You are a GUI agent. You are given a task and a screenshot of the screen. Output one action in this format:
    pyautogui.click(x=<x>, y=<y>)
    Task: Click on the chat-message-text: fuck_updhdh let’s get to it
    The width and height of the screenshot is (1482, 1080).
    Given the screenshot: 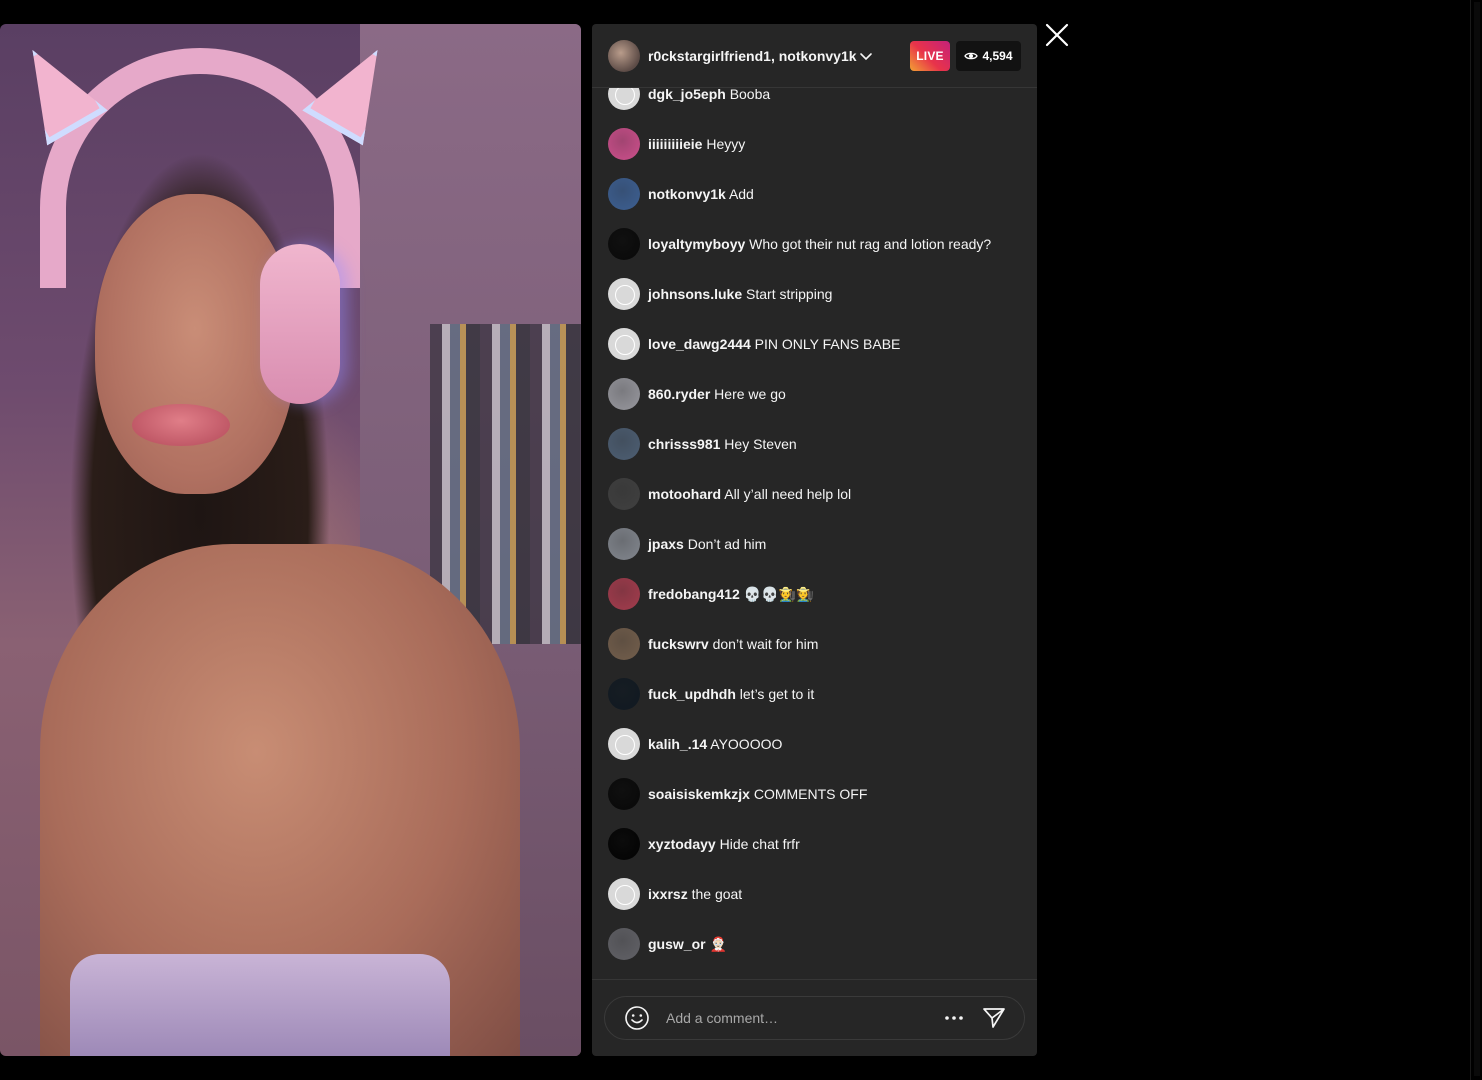 What is the action you would take?
    pyautogui.click(x=731, y=694)
    